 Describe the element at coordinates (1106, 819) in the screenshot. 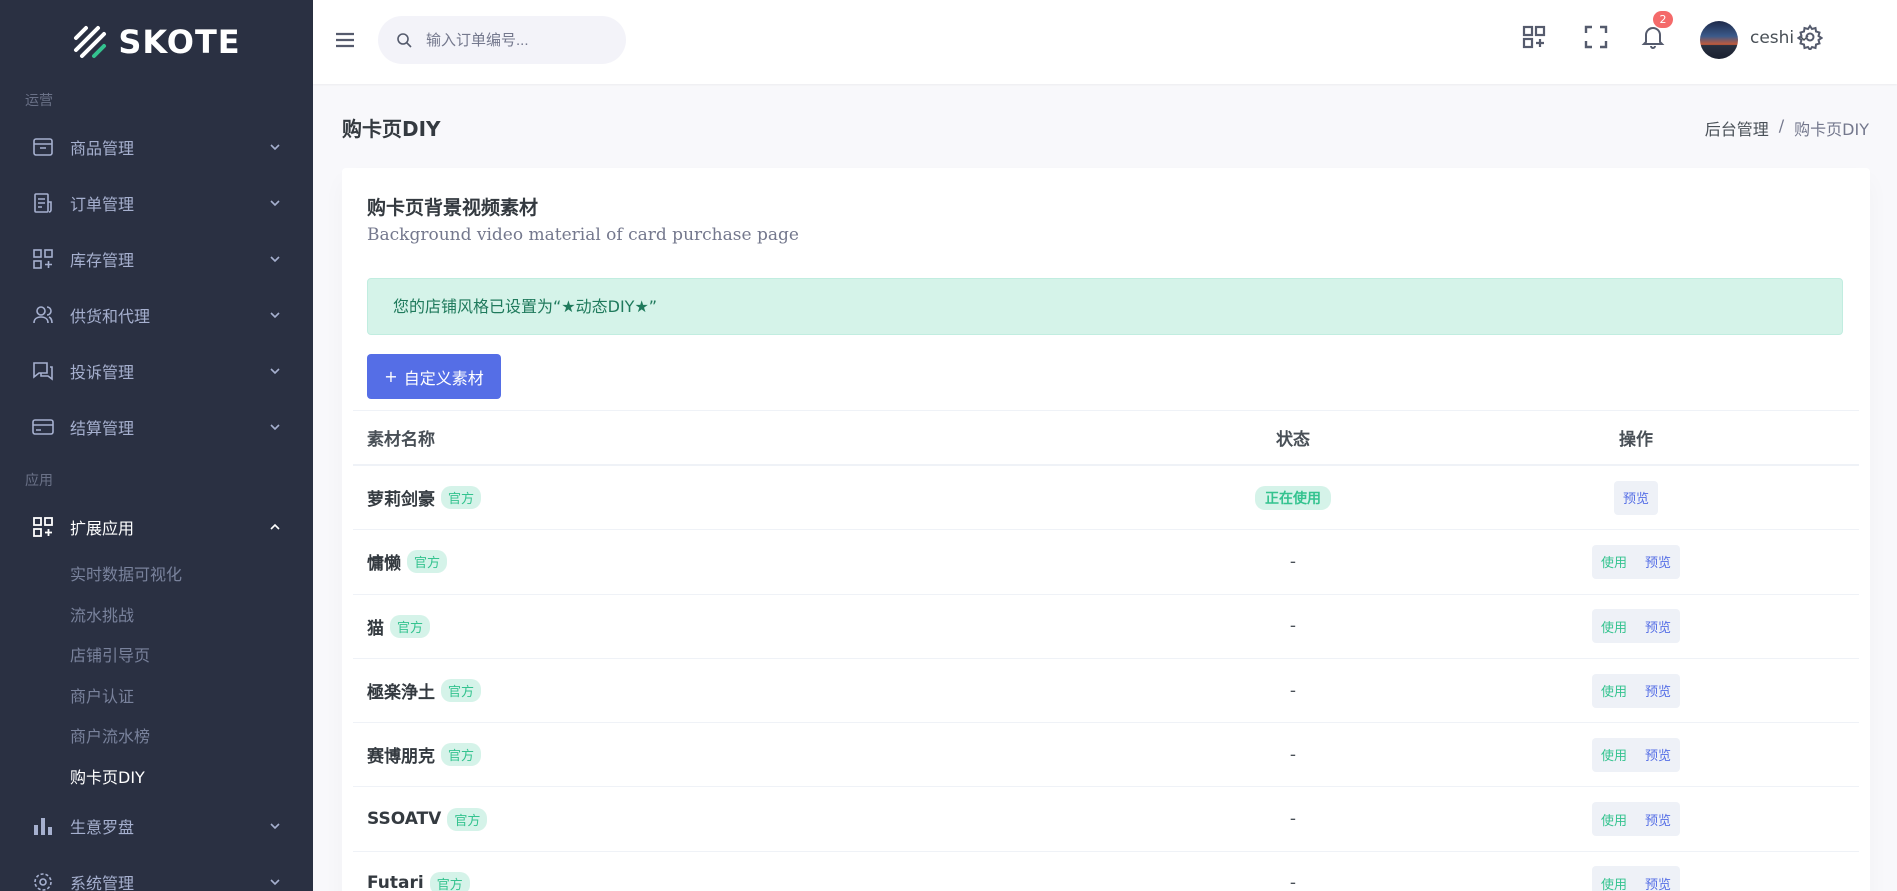

I see `table-row: SSOATV 官方 - 使用 预览` at that location.